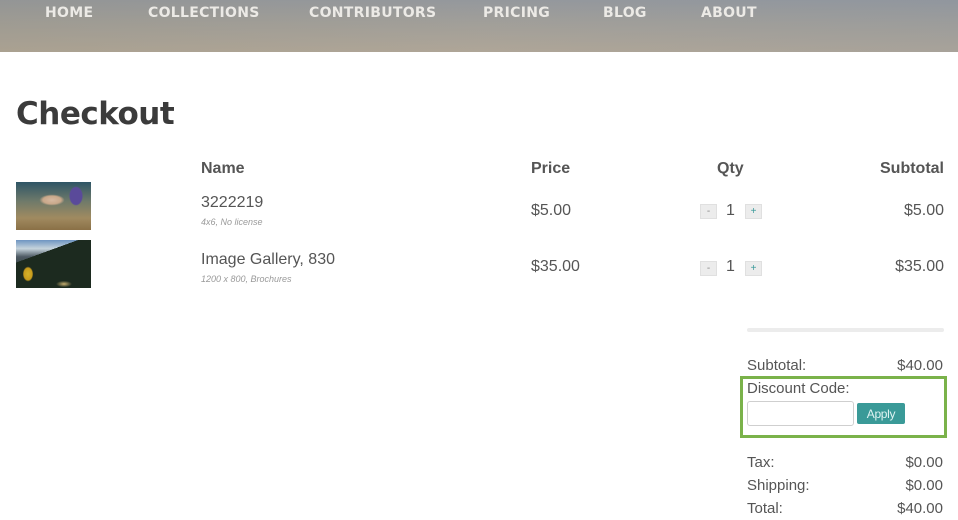  Describe the element at coordinates (924, 462) in the screenshot. I see `summary-tax-value: $0.00` at that location.